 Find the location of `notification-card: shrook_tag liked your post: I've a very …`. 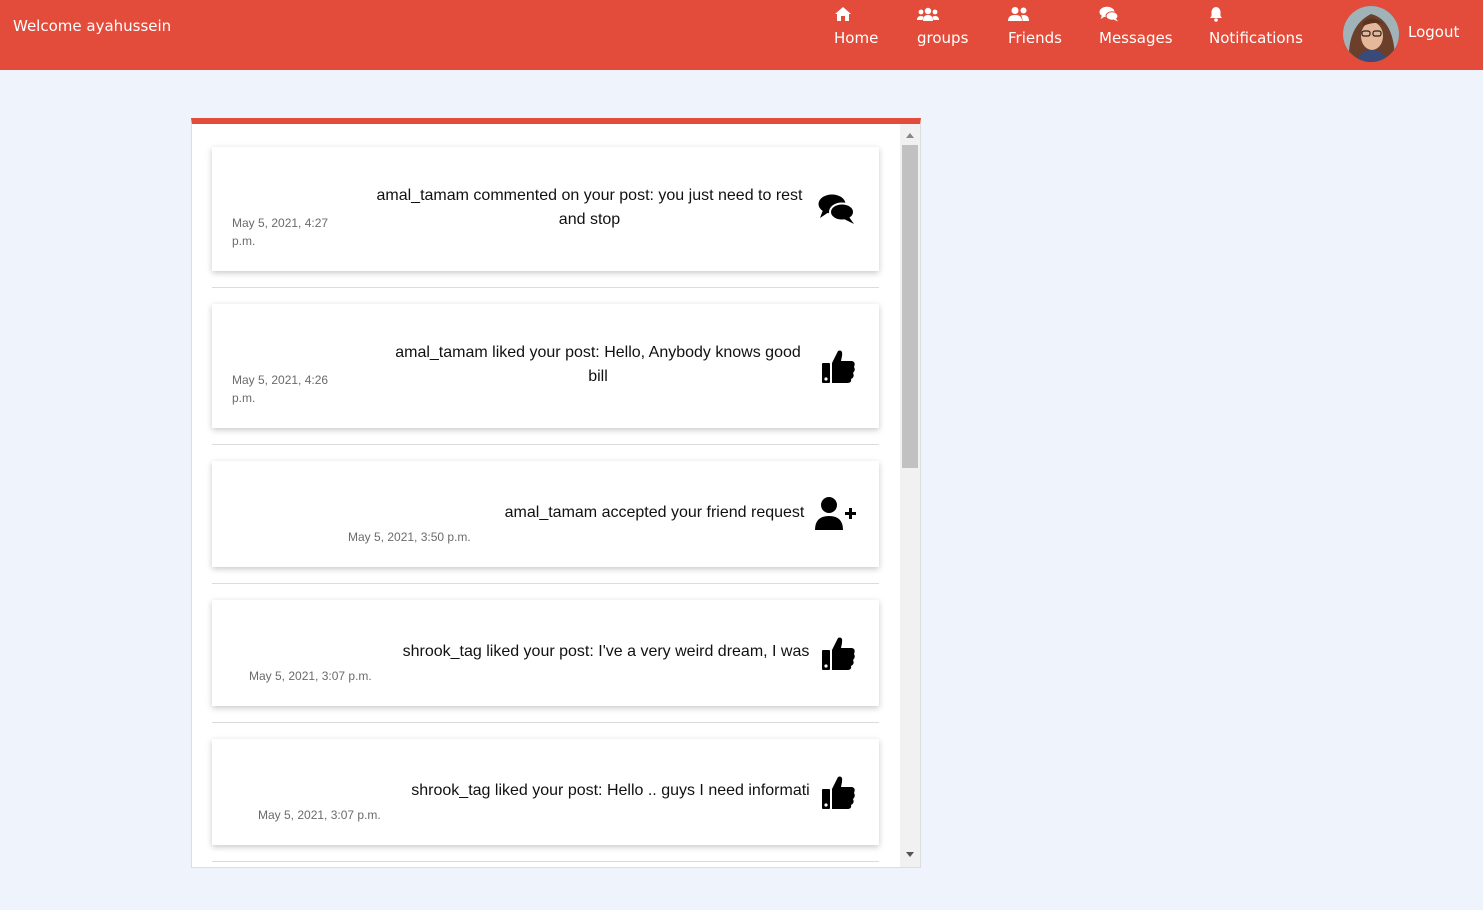

notification-card: shrook_tag liked your post: I've a very … is located at coordinates (545, 653).